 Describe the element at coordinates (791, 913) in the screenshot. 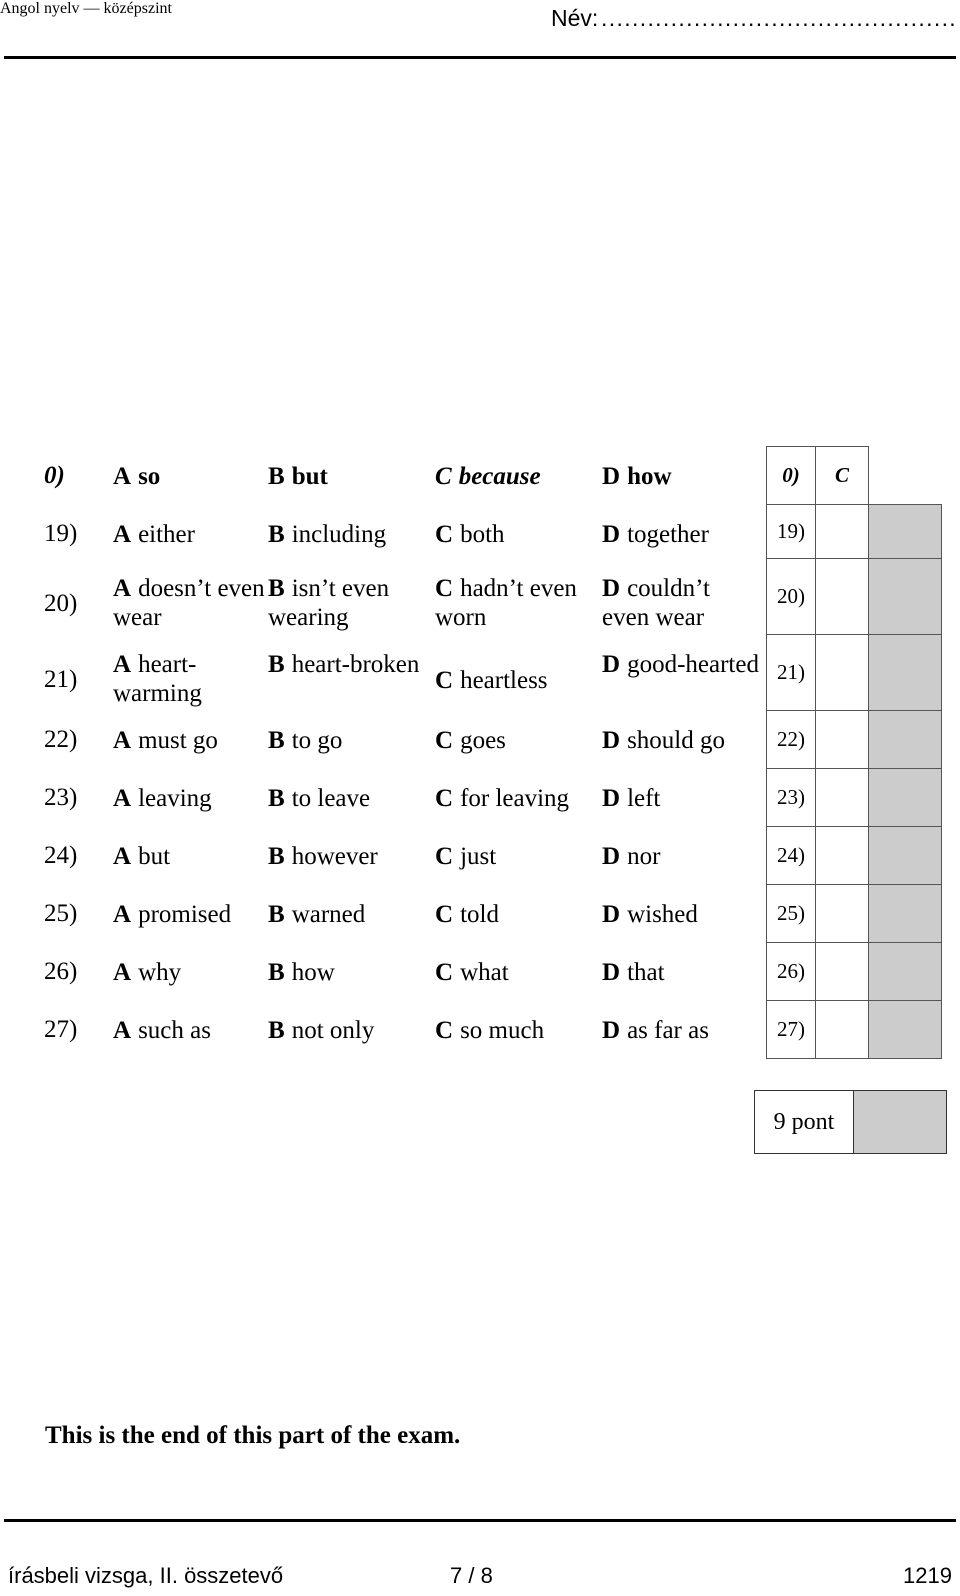

I see `answer-grid-number: 25)` at that location.